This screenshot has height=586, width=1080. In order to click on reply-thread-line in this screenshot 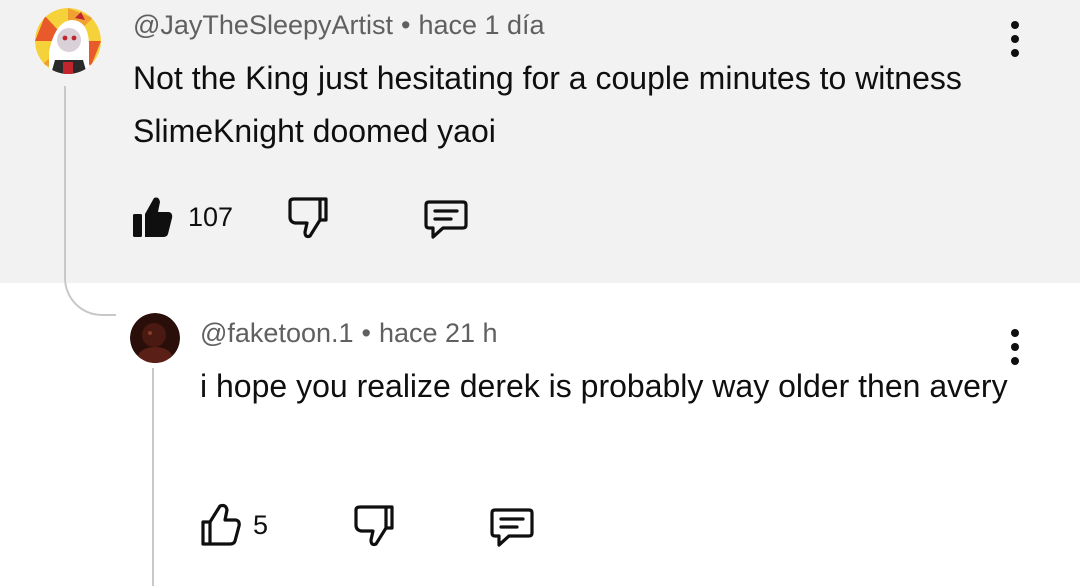, I will do `click(153, 477)`.